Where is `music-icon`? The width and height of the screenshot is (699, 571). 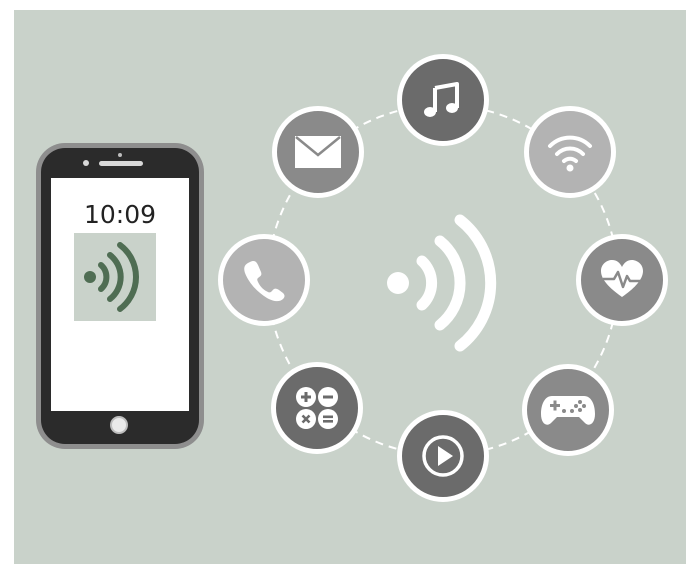
music-icon is located at coordinates (441, 99).